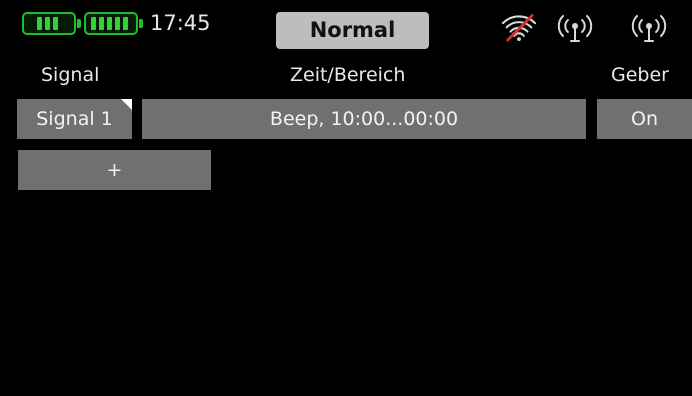 Image resolution: width=692 pixels, height=396 pixels. What do you see at coordinates (640, 75) in the screenshot?
I see `column-header-control: Geber` at bounding box center [640, 75].